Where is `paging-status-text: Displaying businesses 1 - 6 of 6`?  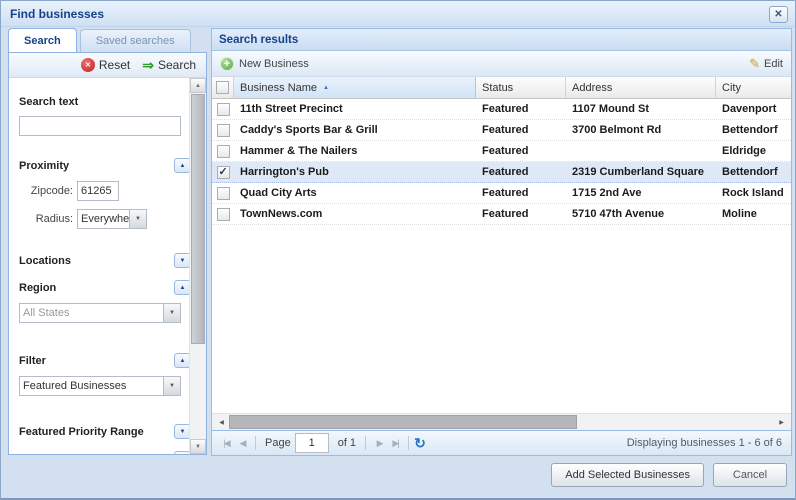 paging-status-text: Displaying businesses 1 - 6 of 6 is located at coordinates (704, 443).